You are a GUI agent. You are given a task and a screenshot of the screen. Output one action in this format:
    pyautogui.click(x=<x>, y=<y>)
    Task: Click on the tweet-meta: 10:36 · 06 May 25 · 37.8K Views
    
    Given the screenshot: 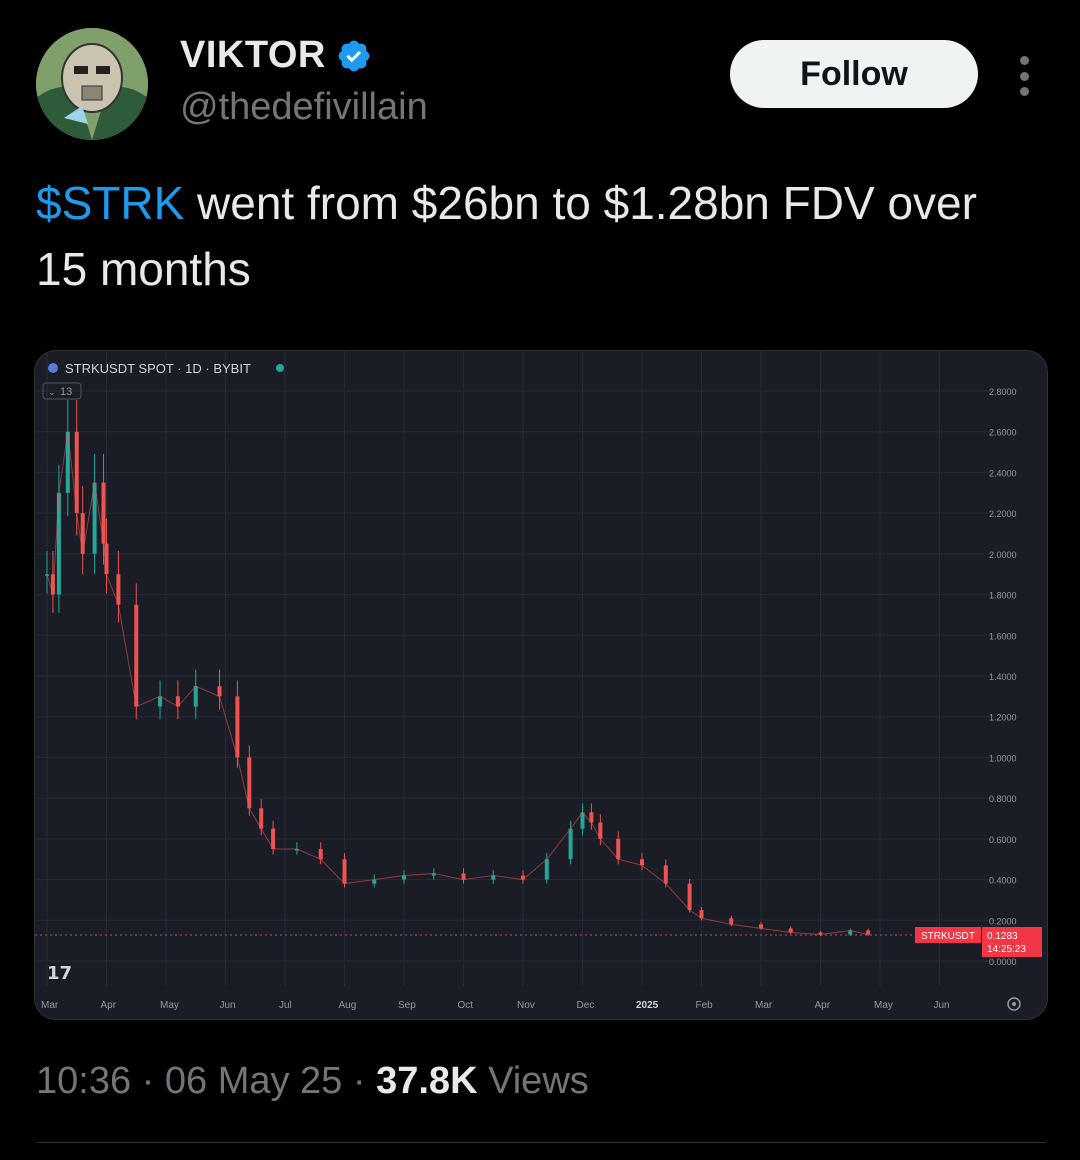 What is the action you would take?
    pyautogui.click(x=312, y=1081)
    